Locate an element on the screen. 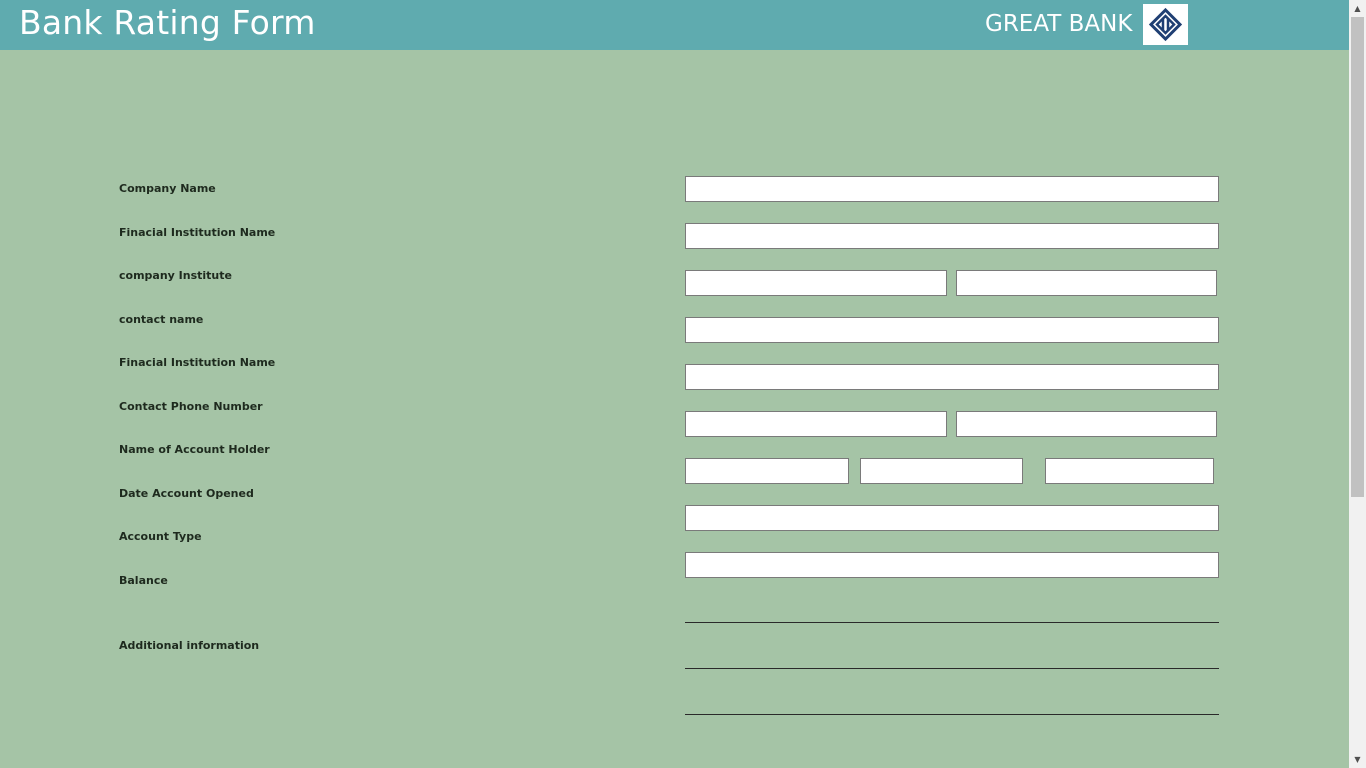  label-contact-name: contact name is located at coordinates (161, 319).